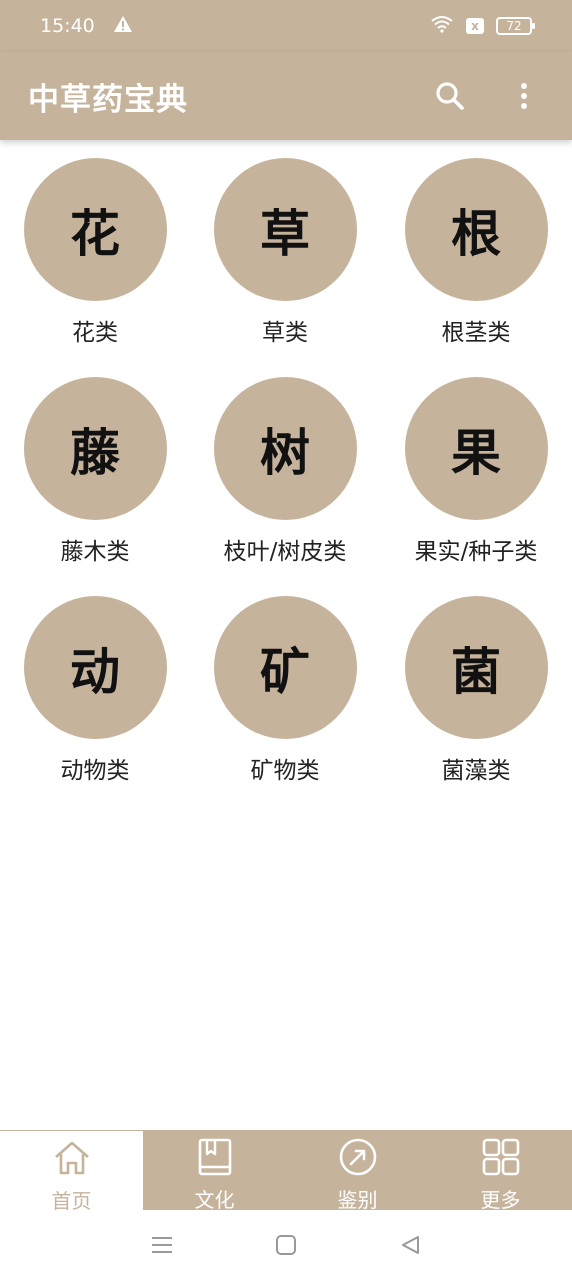 The width and height of the screenshot is (572, 1280). Describe the element at coordinates (286, 26) in the screenshot. I see `status-bar: 15:40 x 72` at that location.